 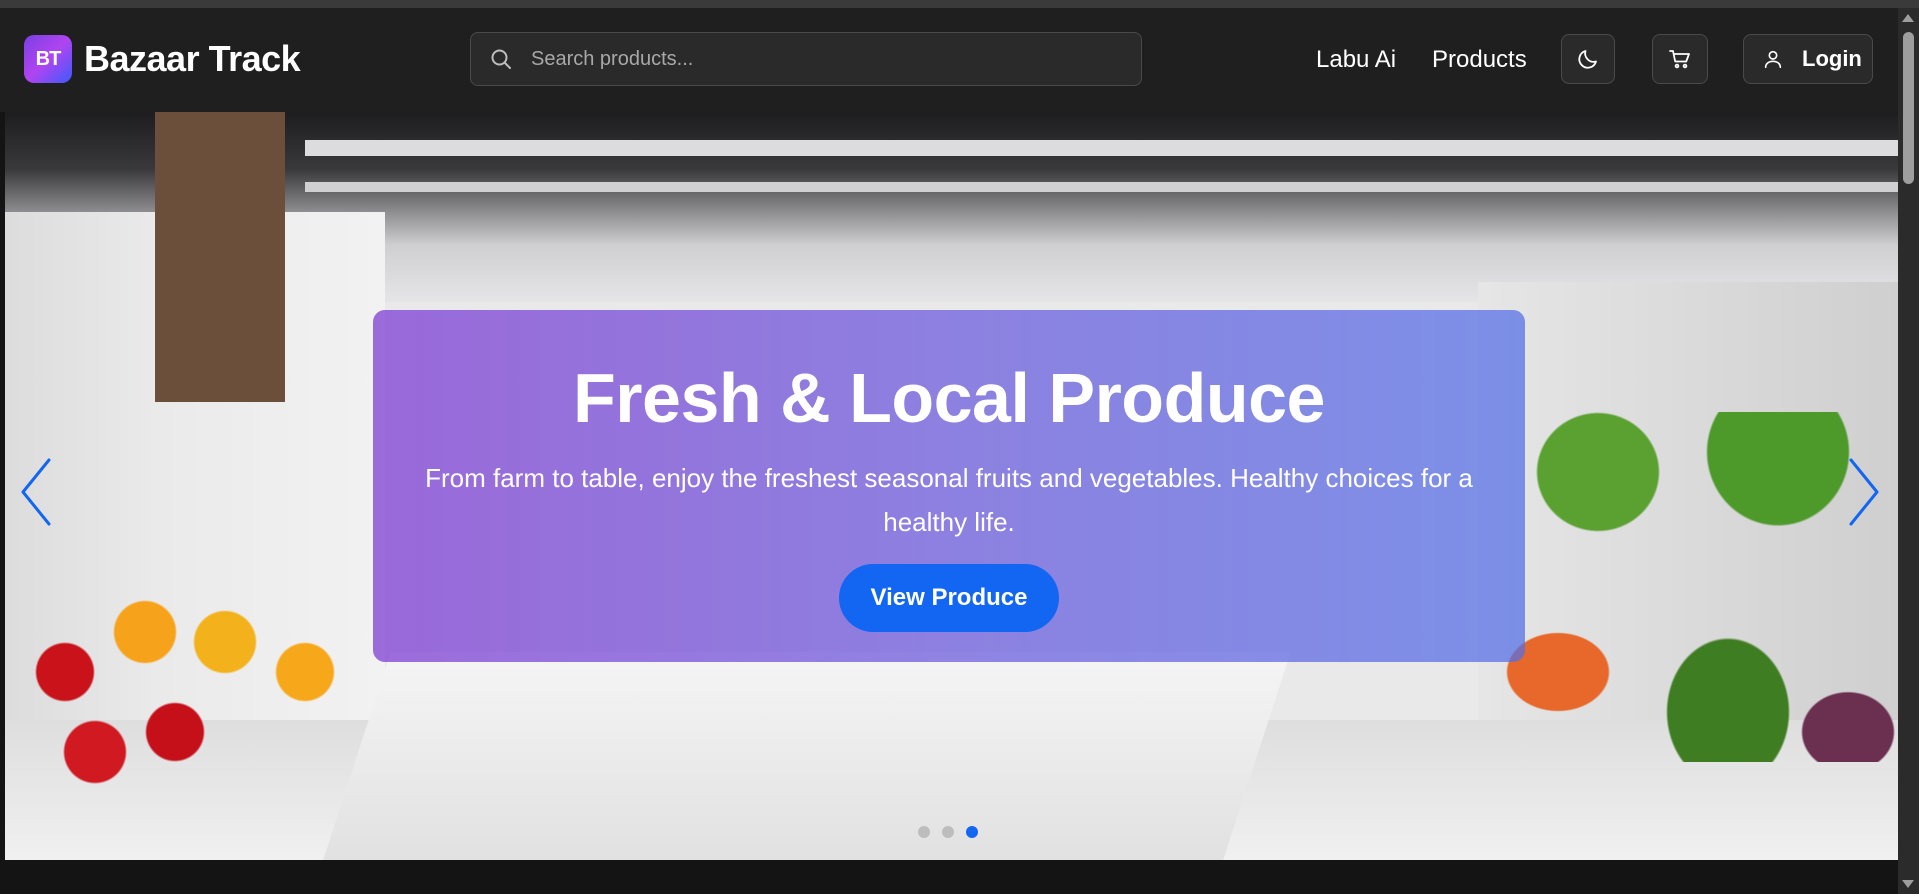 I want to click on scroll-down-arrow-icon, so click(x=1908, y=884).